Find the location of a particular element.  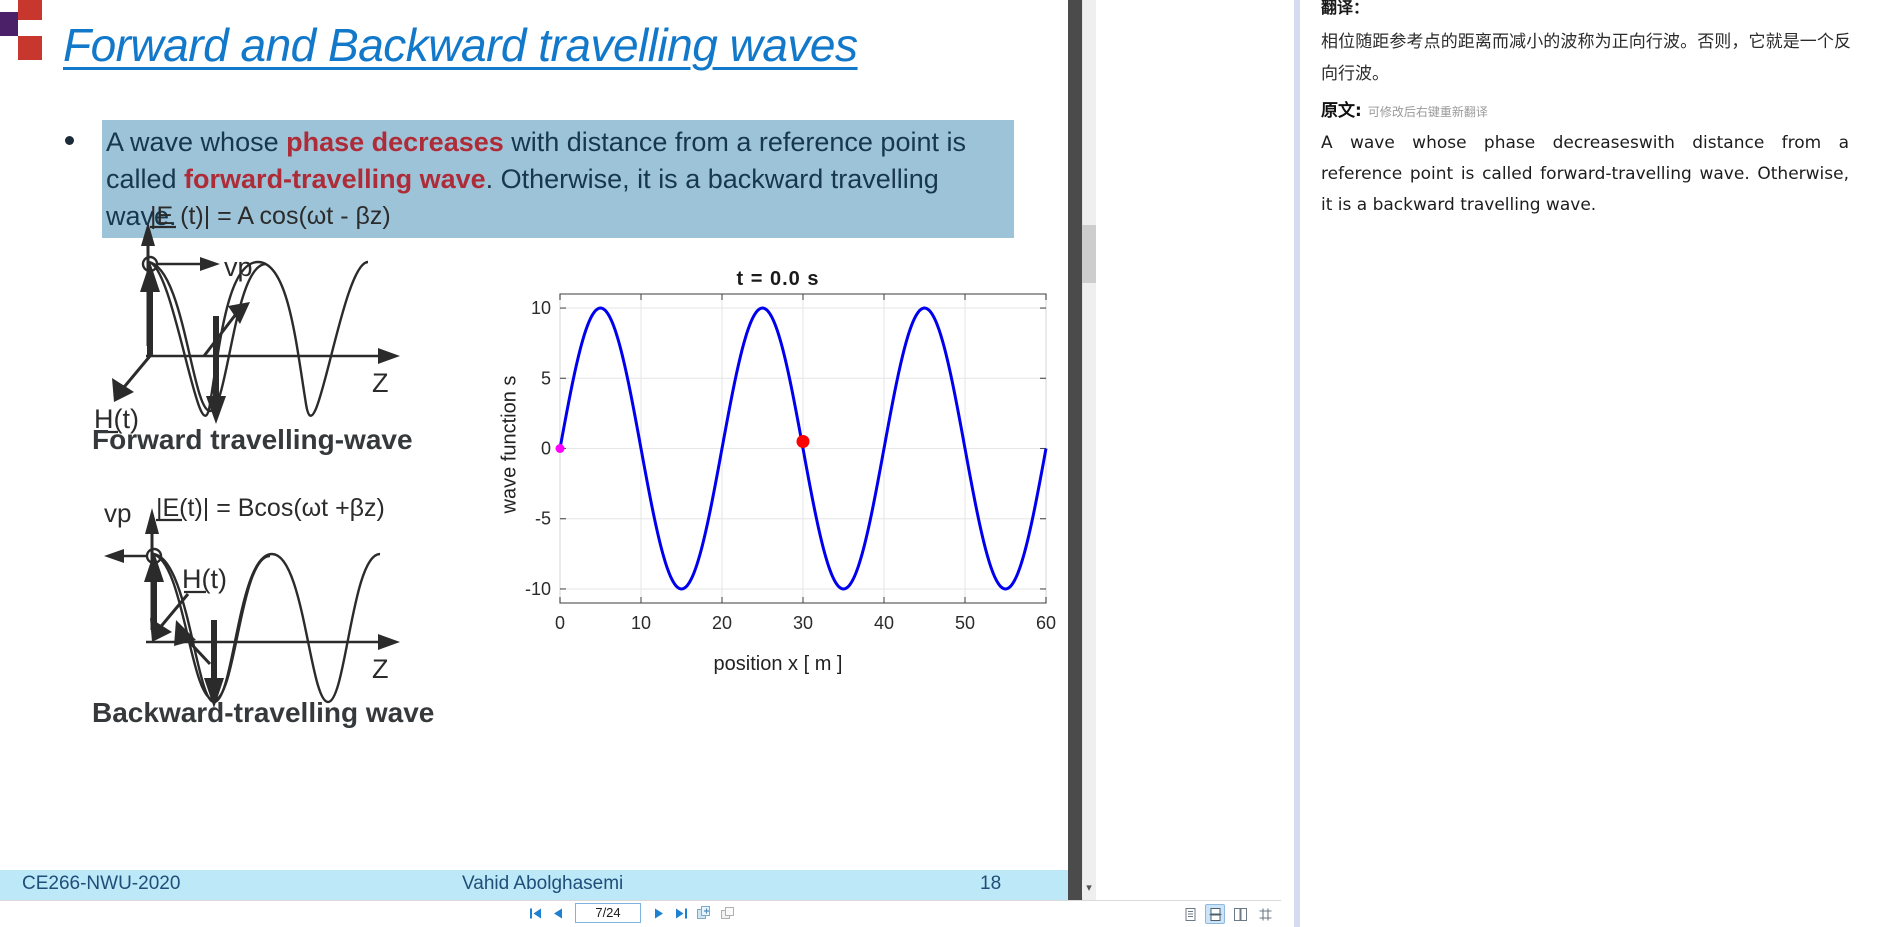

source-heading-row: 原文: 可修改后右键重新翻译 is located at coordinates (1404, 108).